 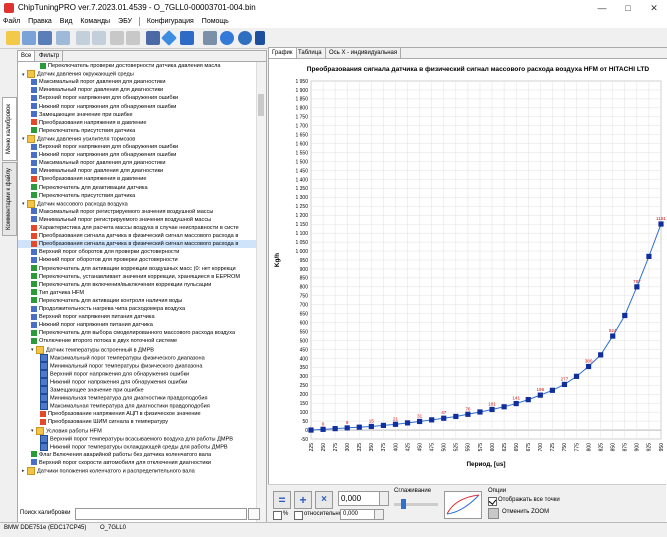 I want to click on tree-folder: ▾ Датчик массового расхода воздуха, so click(x=137, y=203).